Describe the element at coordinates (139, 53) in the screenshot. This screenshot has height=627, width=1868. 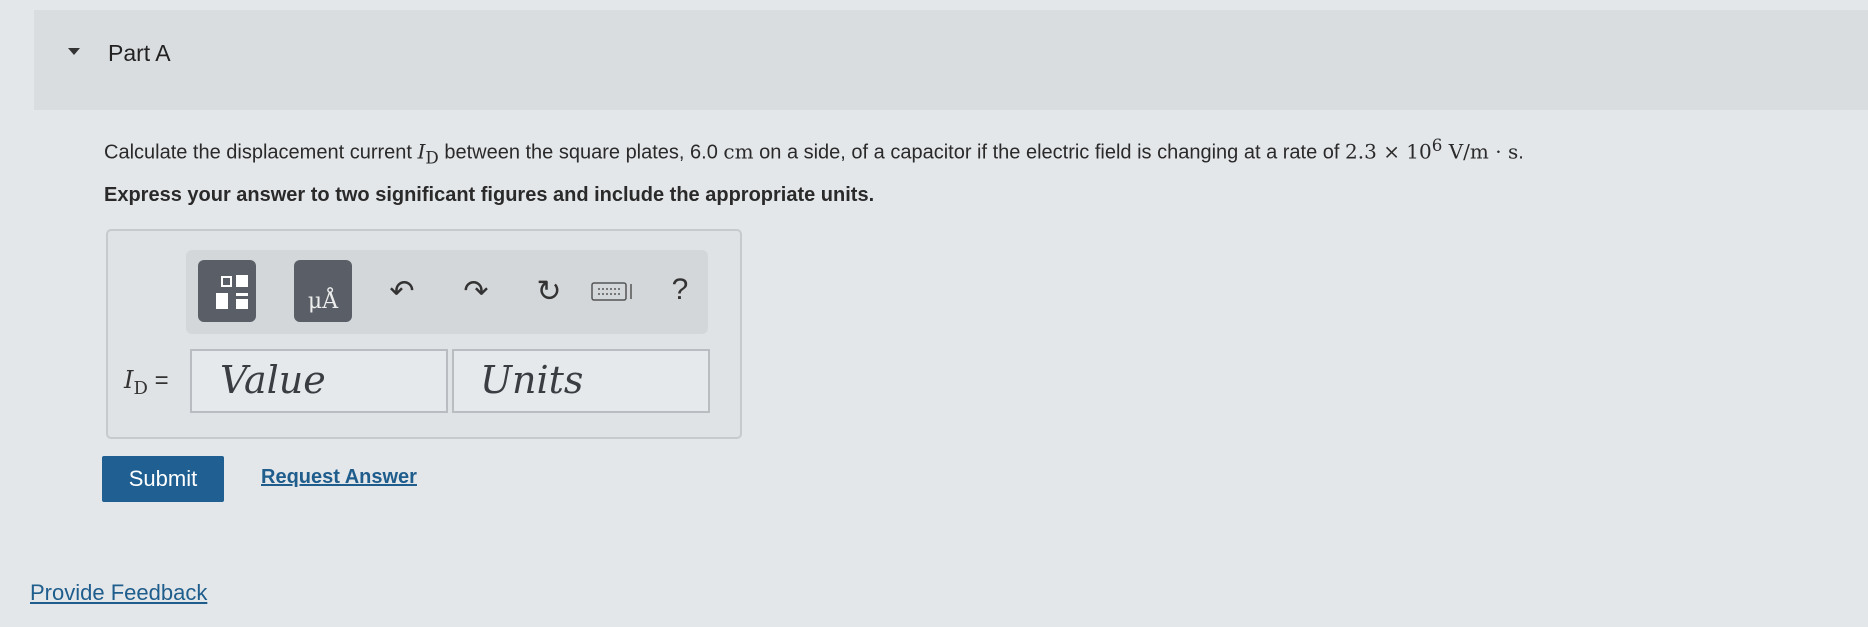
I see `part-title: Part A` at that location.